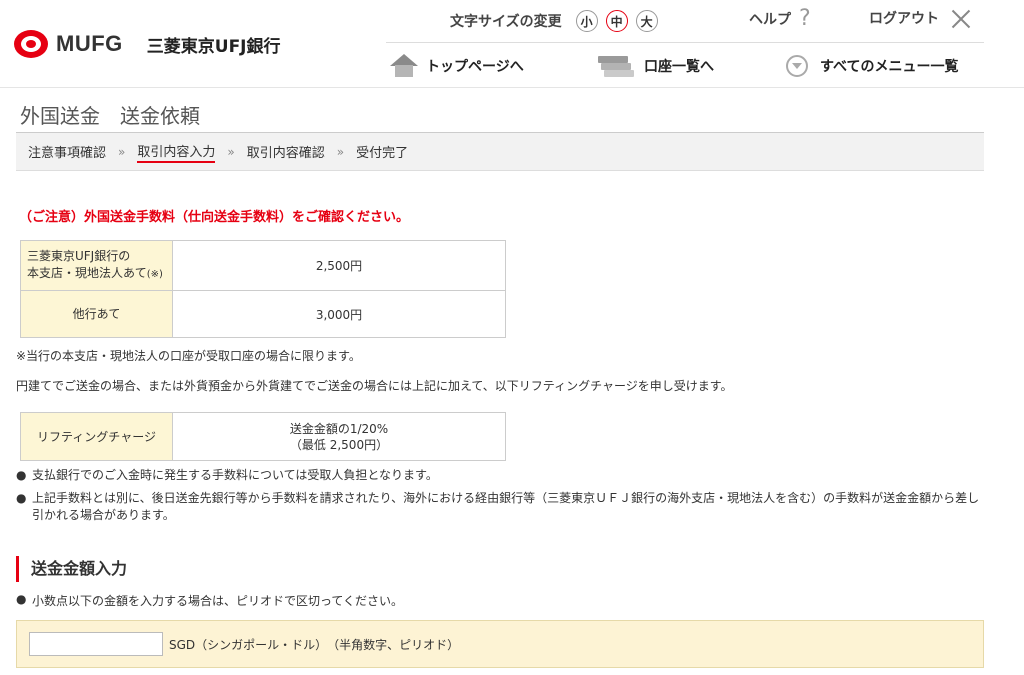 Image resolution: width=1024 pixels, height=675 pixels. What do you see at coordinates (770, 20) in the screenshot?
I see `help-label: ヘルプ` at bounding box center [770, 20].